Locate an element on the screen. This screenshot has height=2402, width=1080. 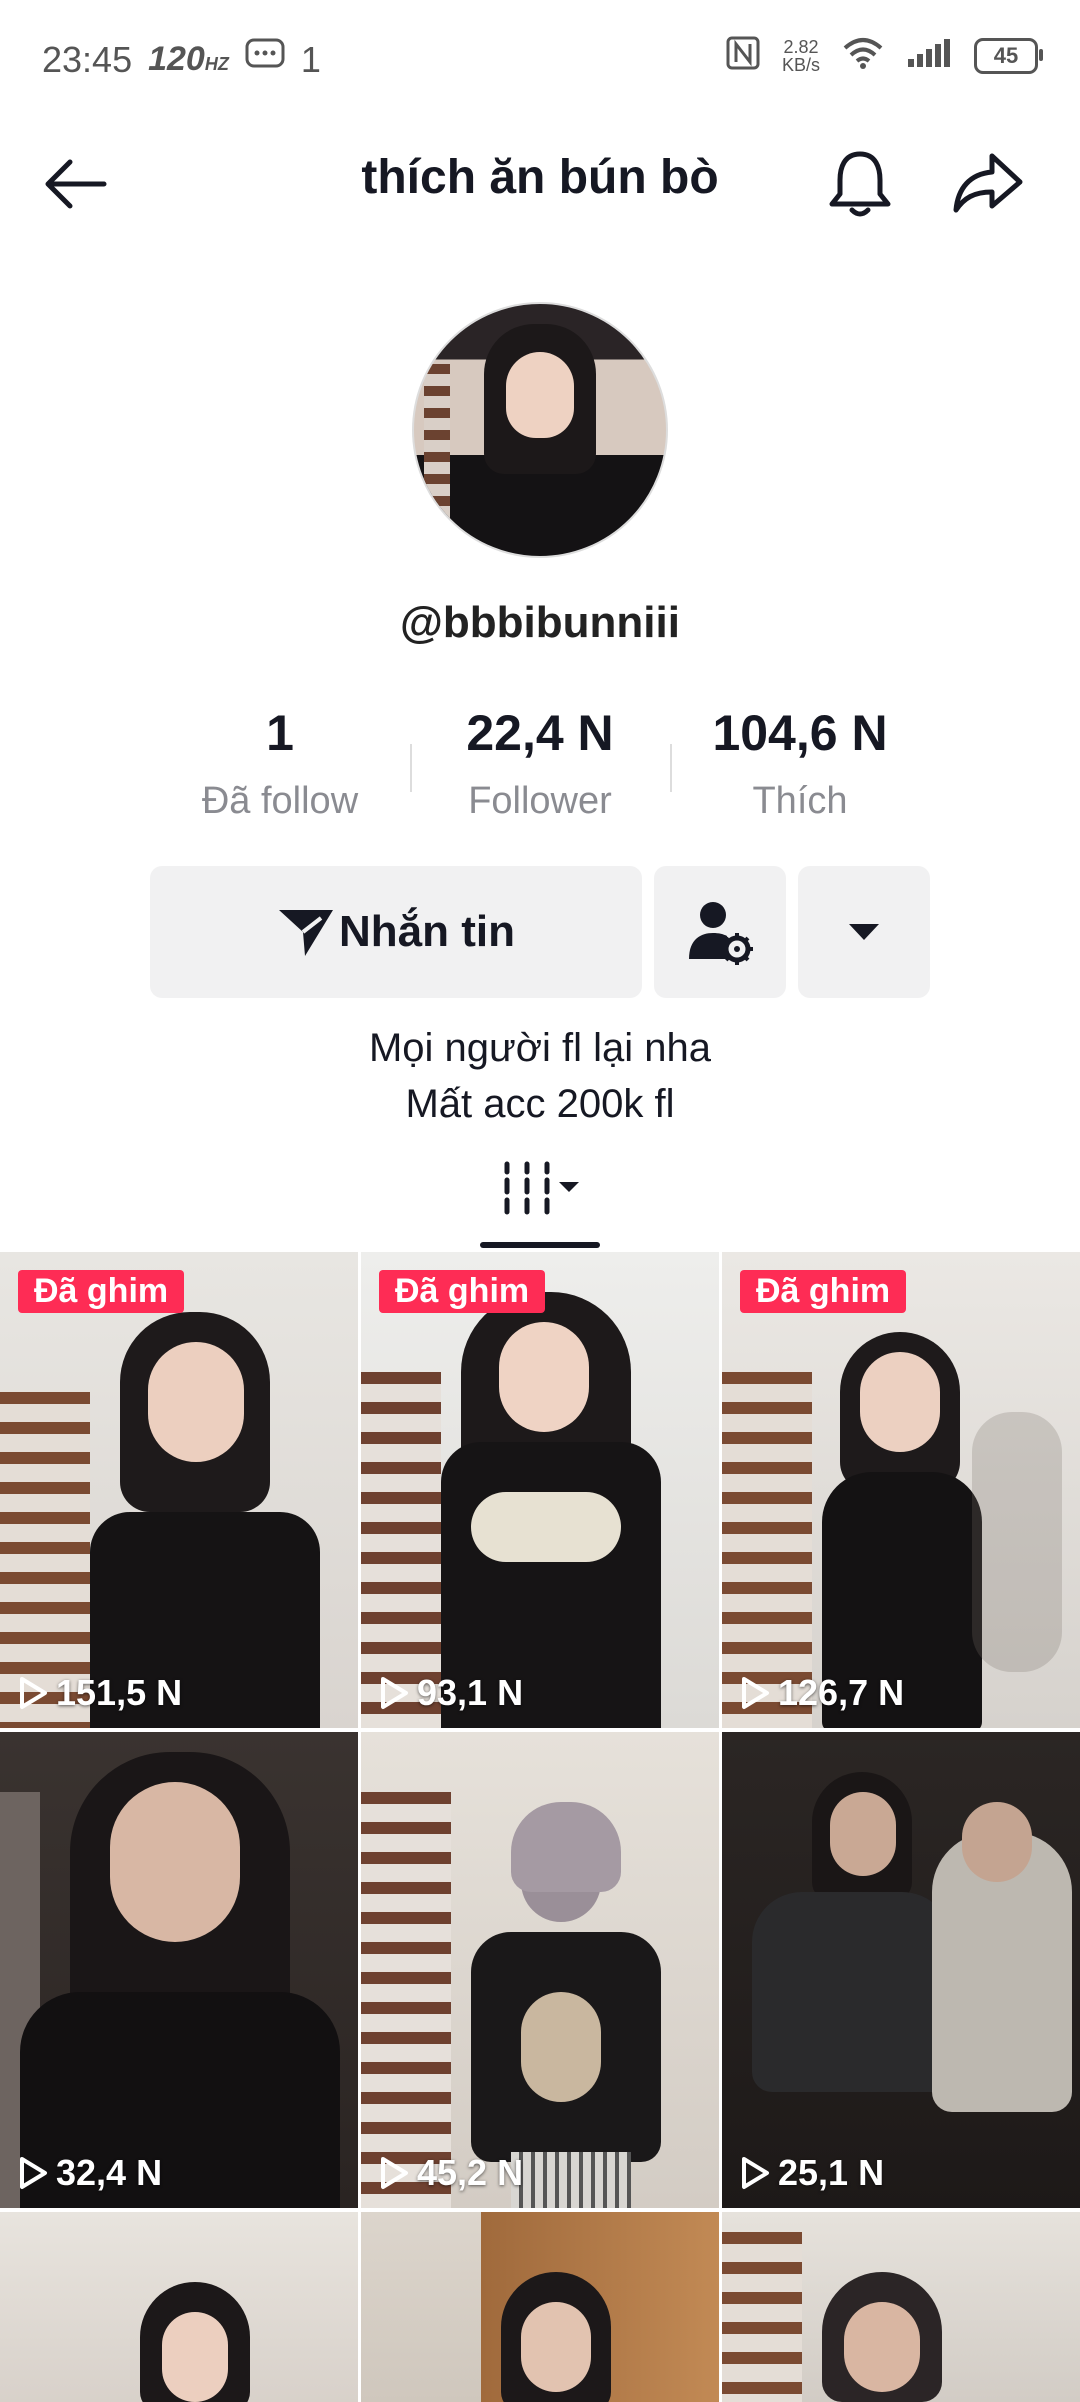
notification-bell-button is located at coordinates (860, 184).